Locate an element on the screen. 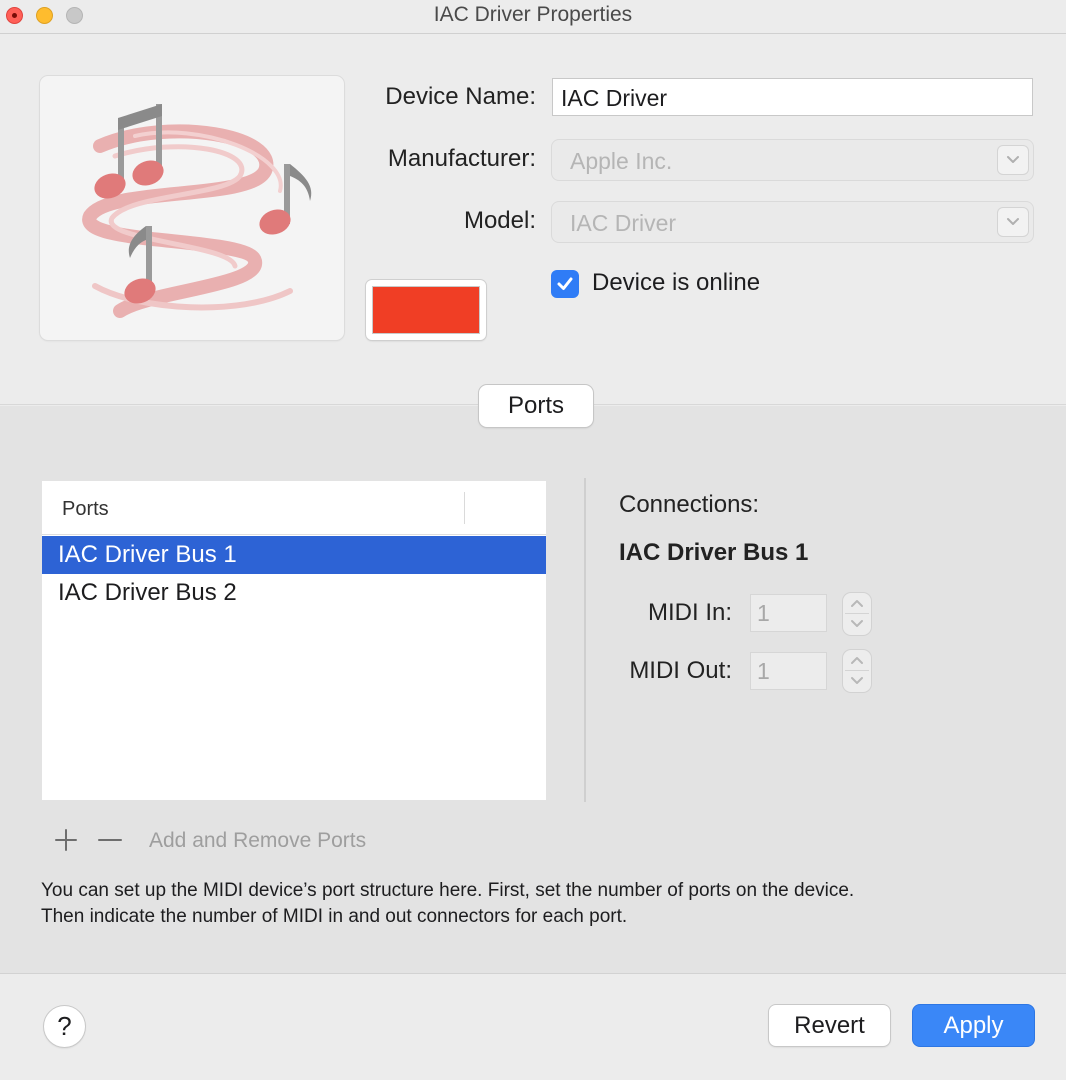  model-value: IAC Driver is located at coordinates (623, 223).